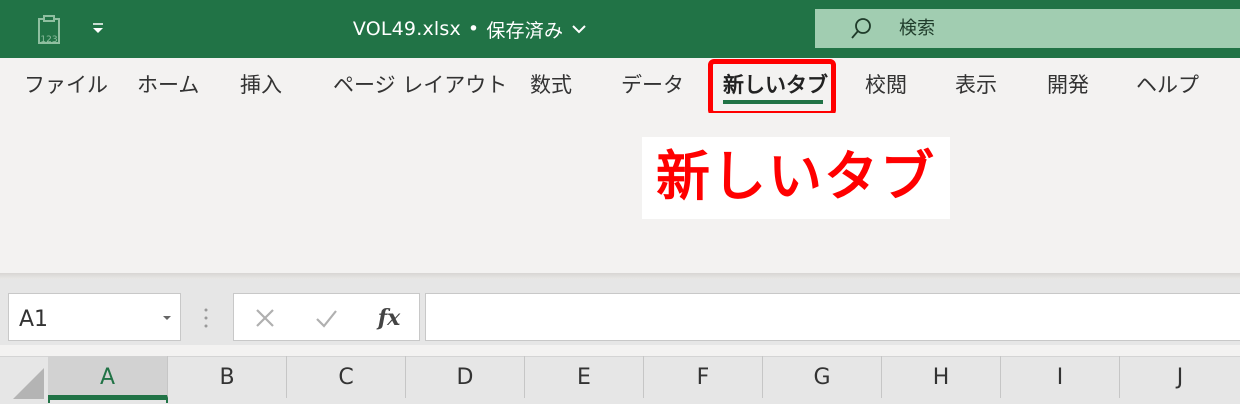 The height and width of the screenshot is (404, 1240). I want to click on cancel-icon, so click(265, 318).